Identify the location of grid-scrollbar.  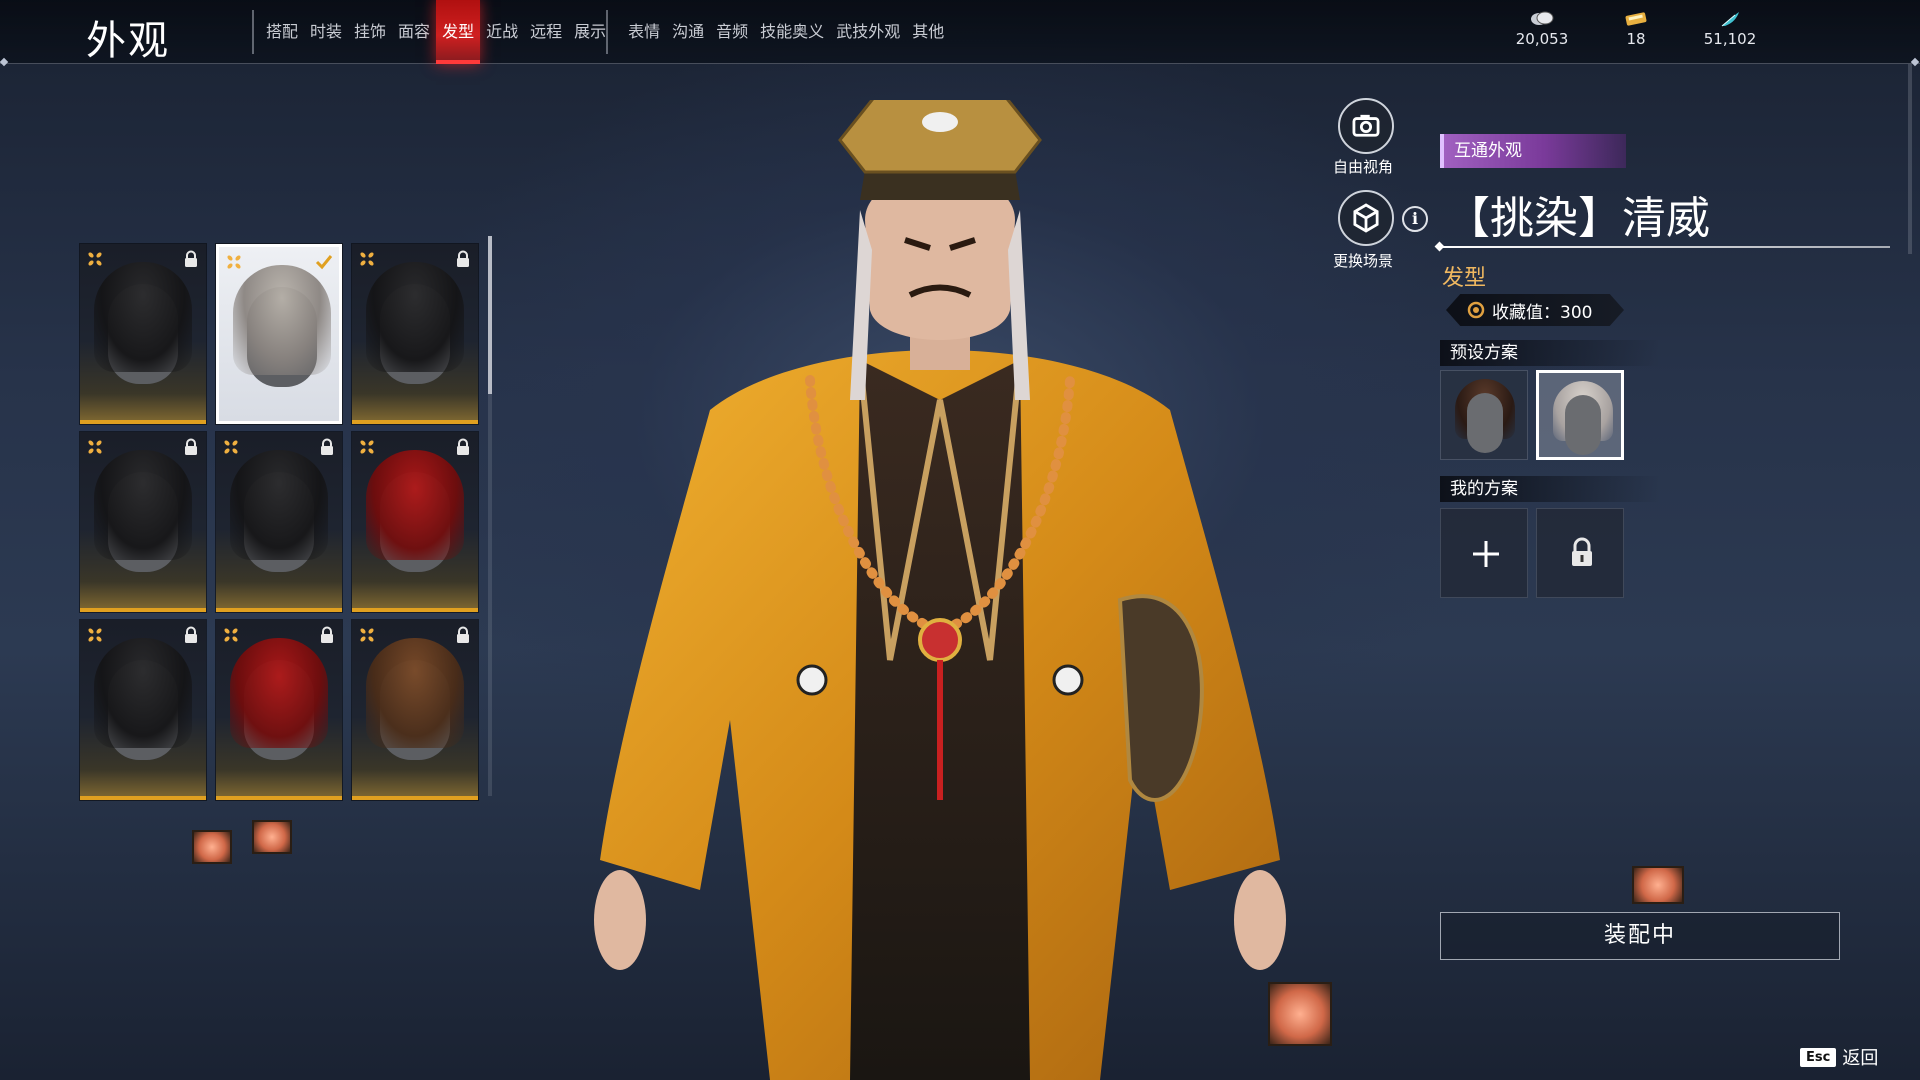
(490, 516).